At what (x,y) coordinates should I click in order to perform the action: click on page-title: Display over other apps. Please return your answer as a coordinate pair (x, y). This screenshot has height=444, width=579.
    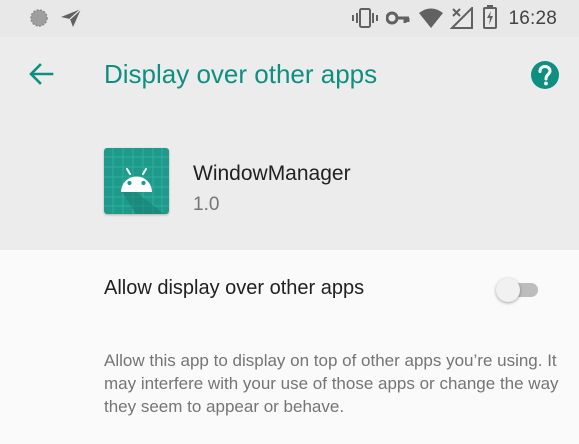
    Looking at the image, I should click on (241, 74).